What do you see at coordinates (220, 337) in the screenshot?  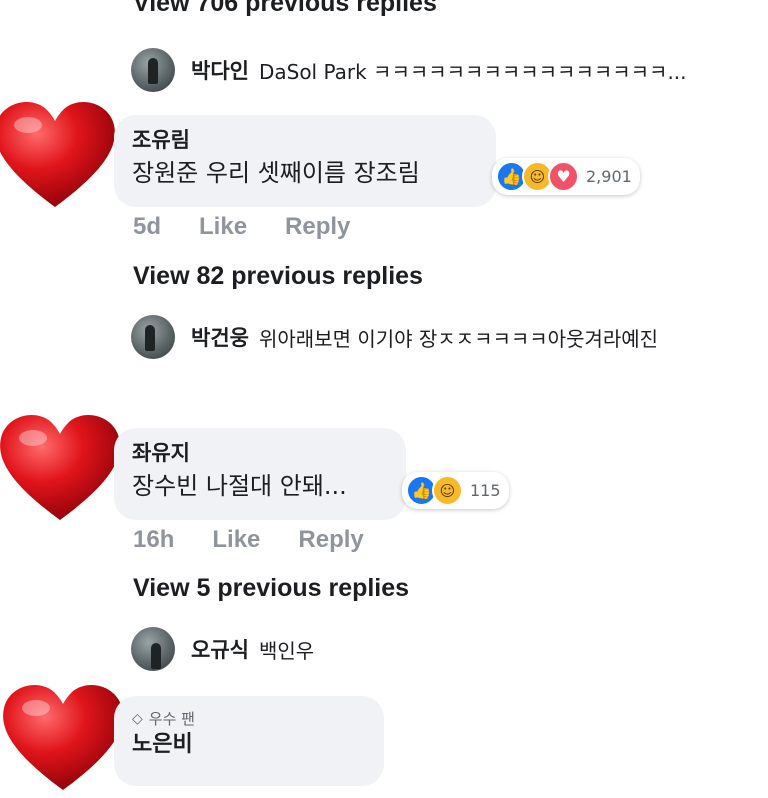 I see `reply-author-name: 박건웅` at bounding box center [220, 337].